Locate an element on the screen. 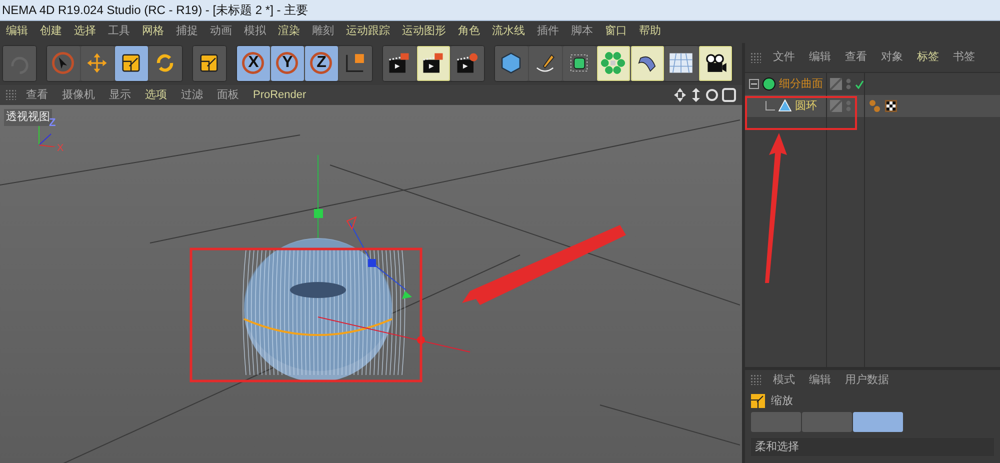  triangle-icon is located at coordinates (785, 106).